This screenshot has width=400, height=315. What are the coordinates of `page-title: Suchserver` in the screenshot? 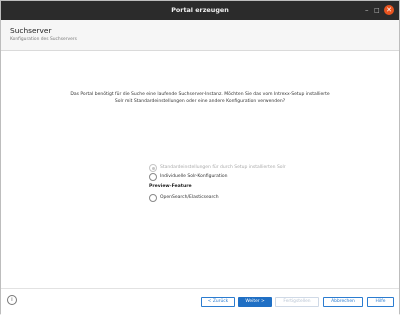 It's located at (31, 30).